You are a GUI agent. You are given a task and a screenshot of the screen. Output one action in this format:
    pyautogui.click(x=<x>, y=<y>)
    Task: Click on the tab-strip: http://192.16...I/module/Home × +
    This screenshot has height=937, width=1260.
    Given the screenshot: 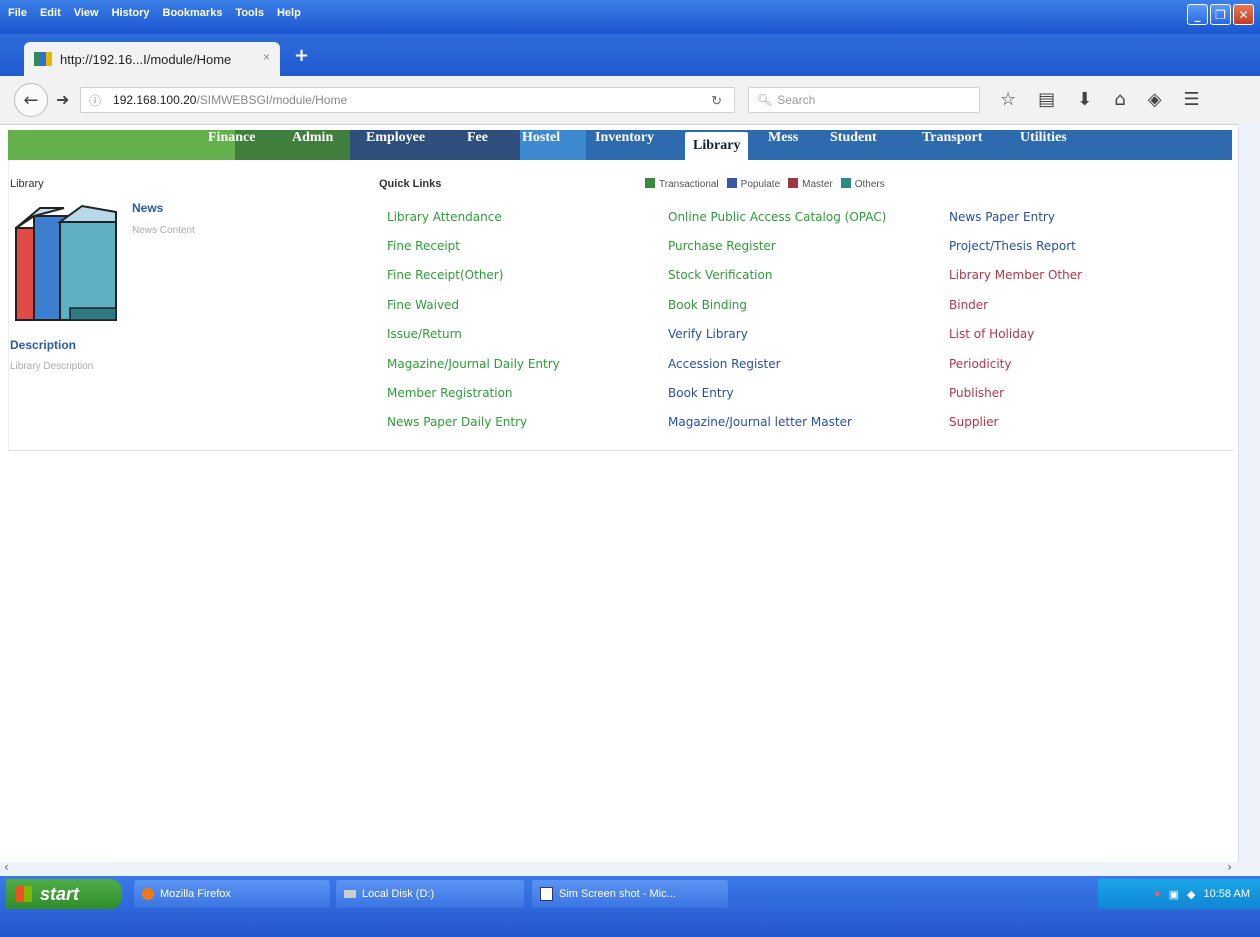 What is the action you would take?
    pyautogui.click(x=630, y=55)
    